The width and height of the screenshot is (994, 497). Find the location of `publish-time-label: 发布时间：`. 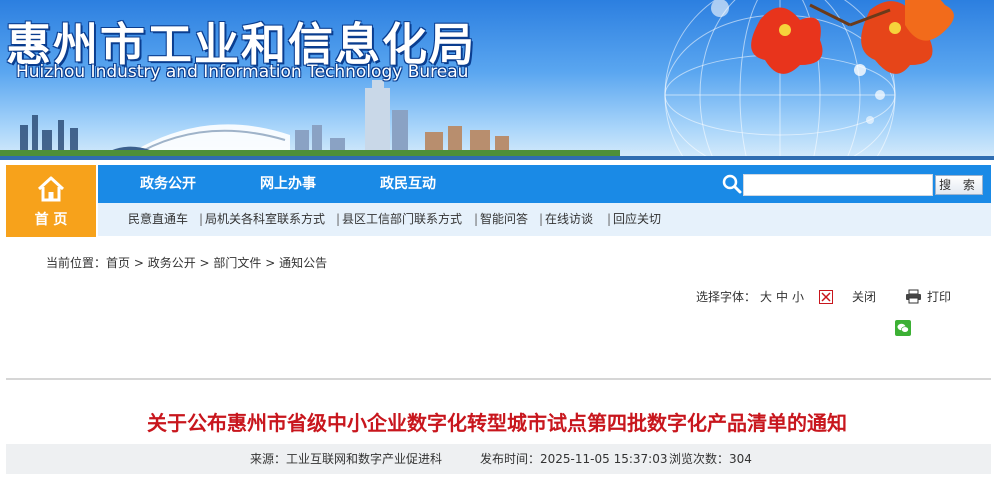

publish-time-label: 发布时间： is located at coordinates (510, 459).